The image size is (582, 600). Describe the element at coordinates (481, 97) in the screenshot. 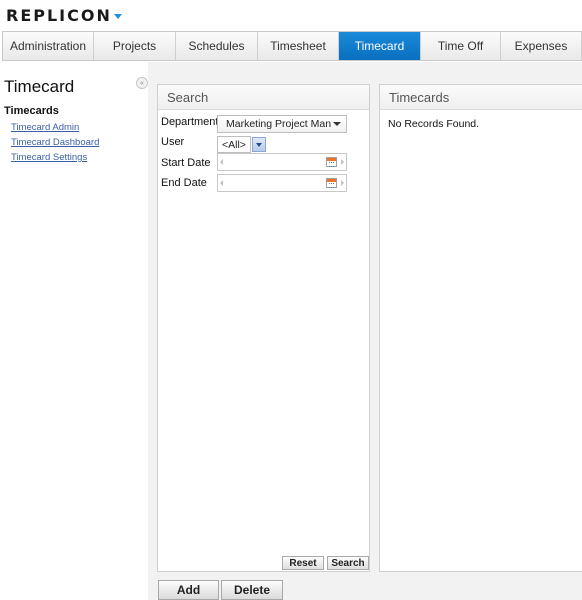

I see `timecards-panel-title: Timecards` at that location.